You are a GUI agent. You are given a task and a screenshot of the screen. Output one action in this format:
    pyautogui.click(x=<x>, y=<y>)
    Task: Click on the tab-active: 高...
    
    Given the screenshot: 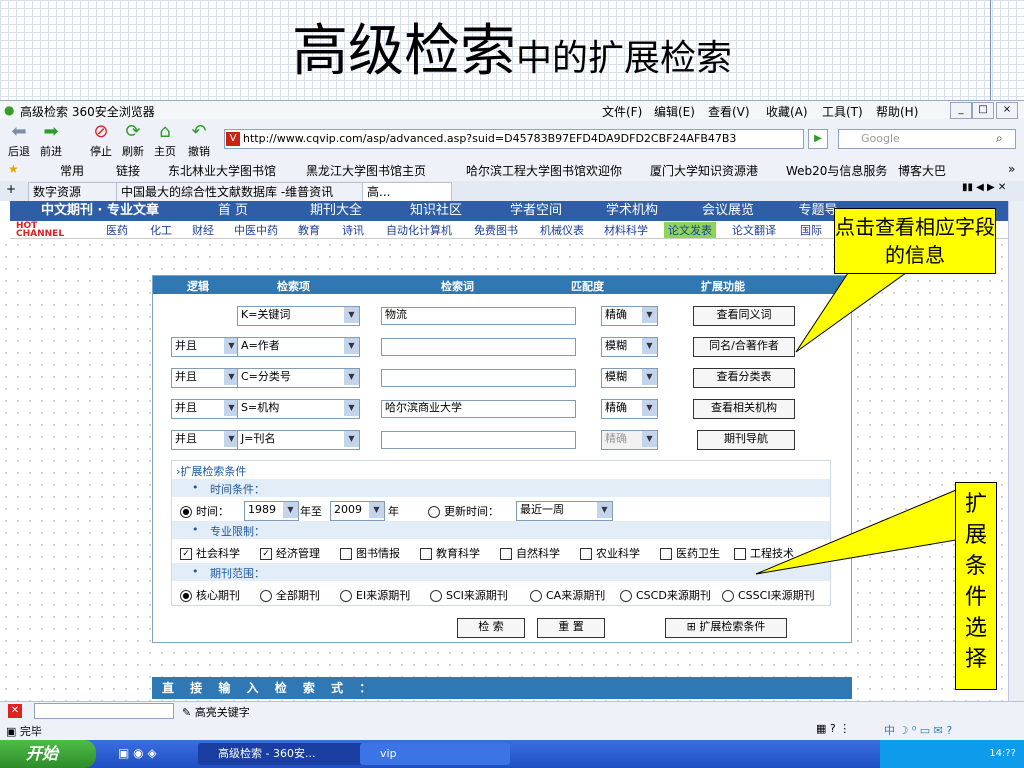 What is the action you would take?
    pyautogui.click(x=407, y=192)
    